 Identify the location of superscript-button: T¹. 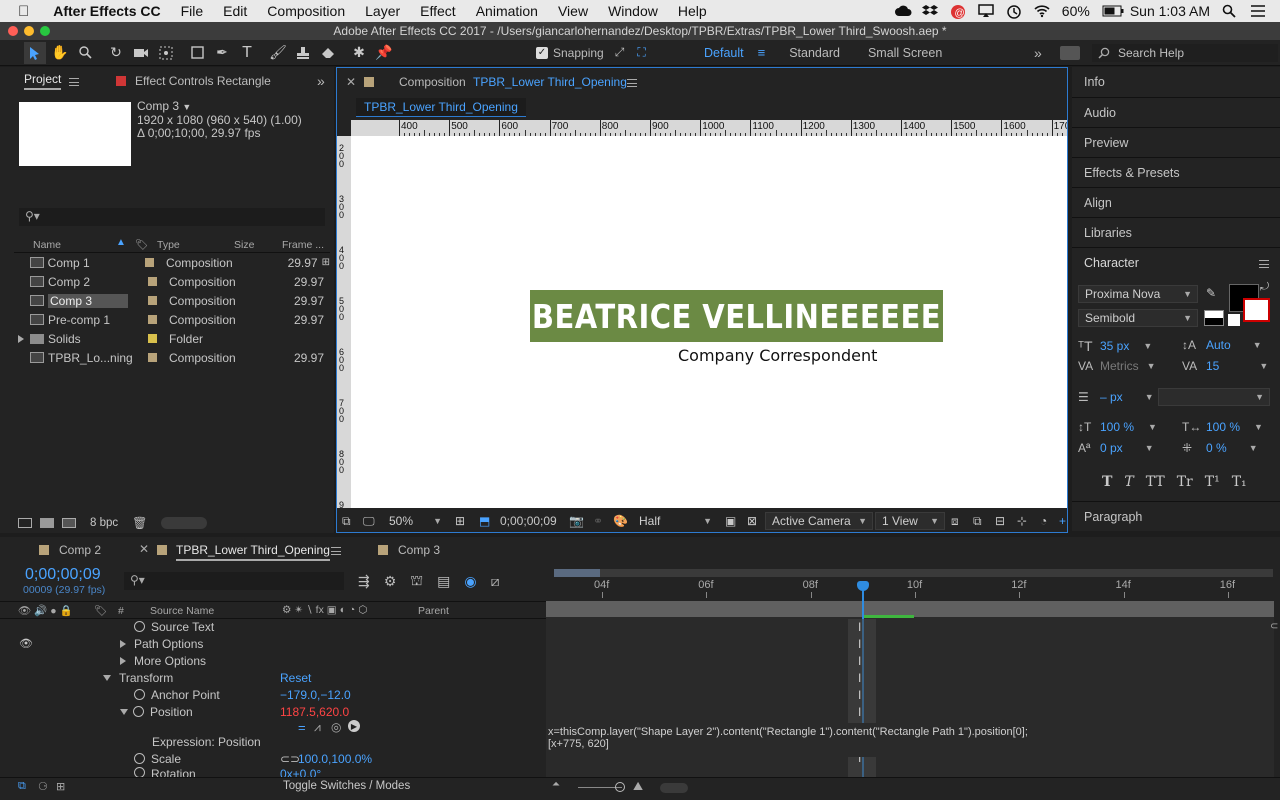
(1212, 482).